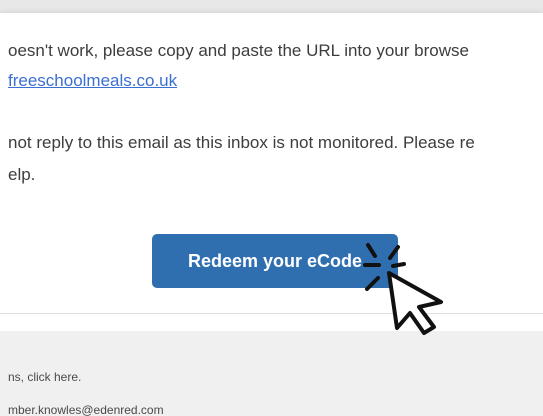  What do you see at coordinates (271, 313) in the screenshot?
I see `footer-divider` at bounding box center [271, 313].